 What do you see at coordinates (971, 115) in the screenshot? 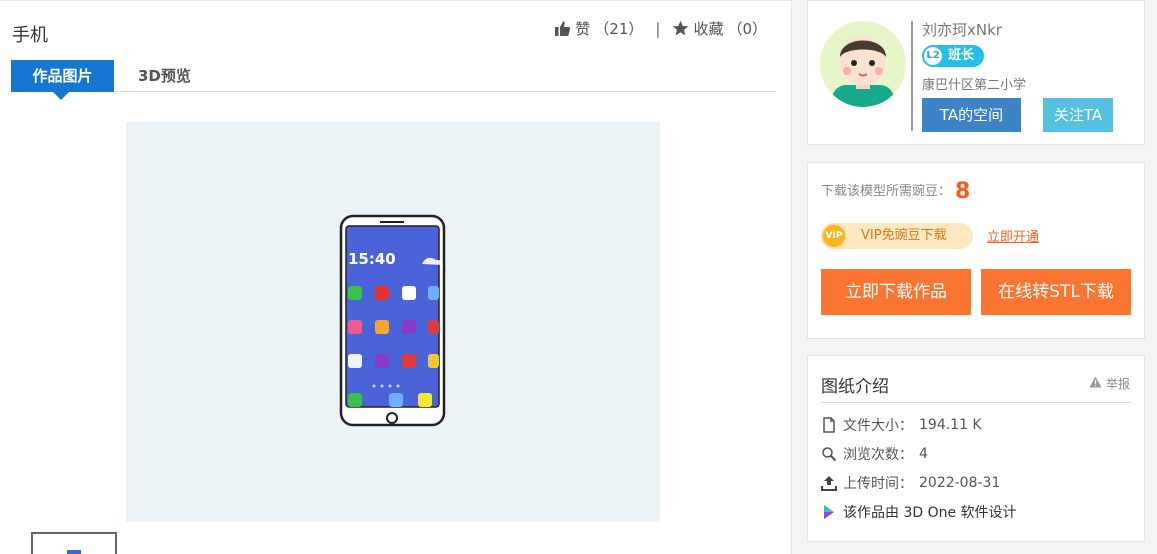
I see `ta-space-button: TA的空间` at bounding box center [971, 115].